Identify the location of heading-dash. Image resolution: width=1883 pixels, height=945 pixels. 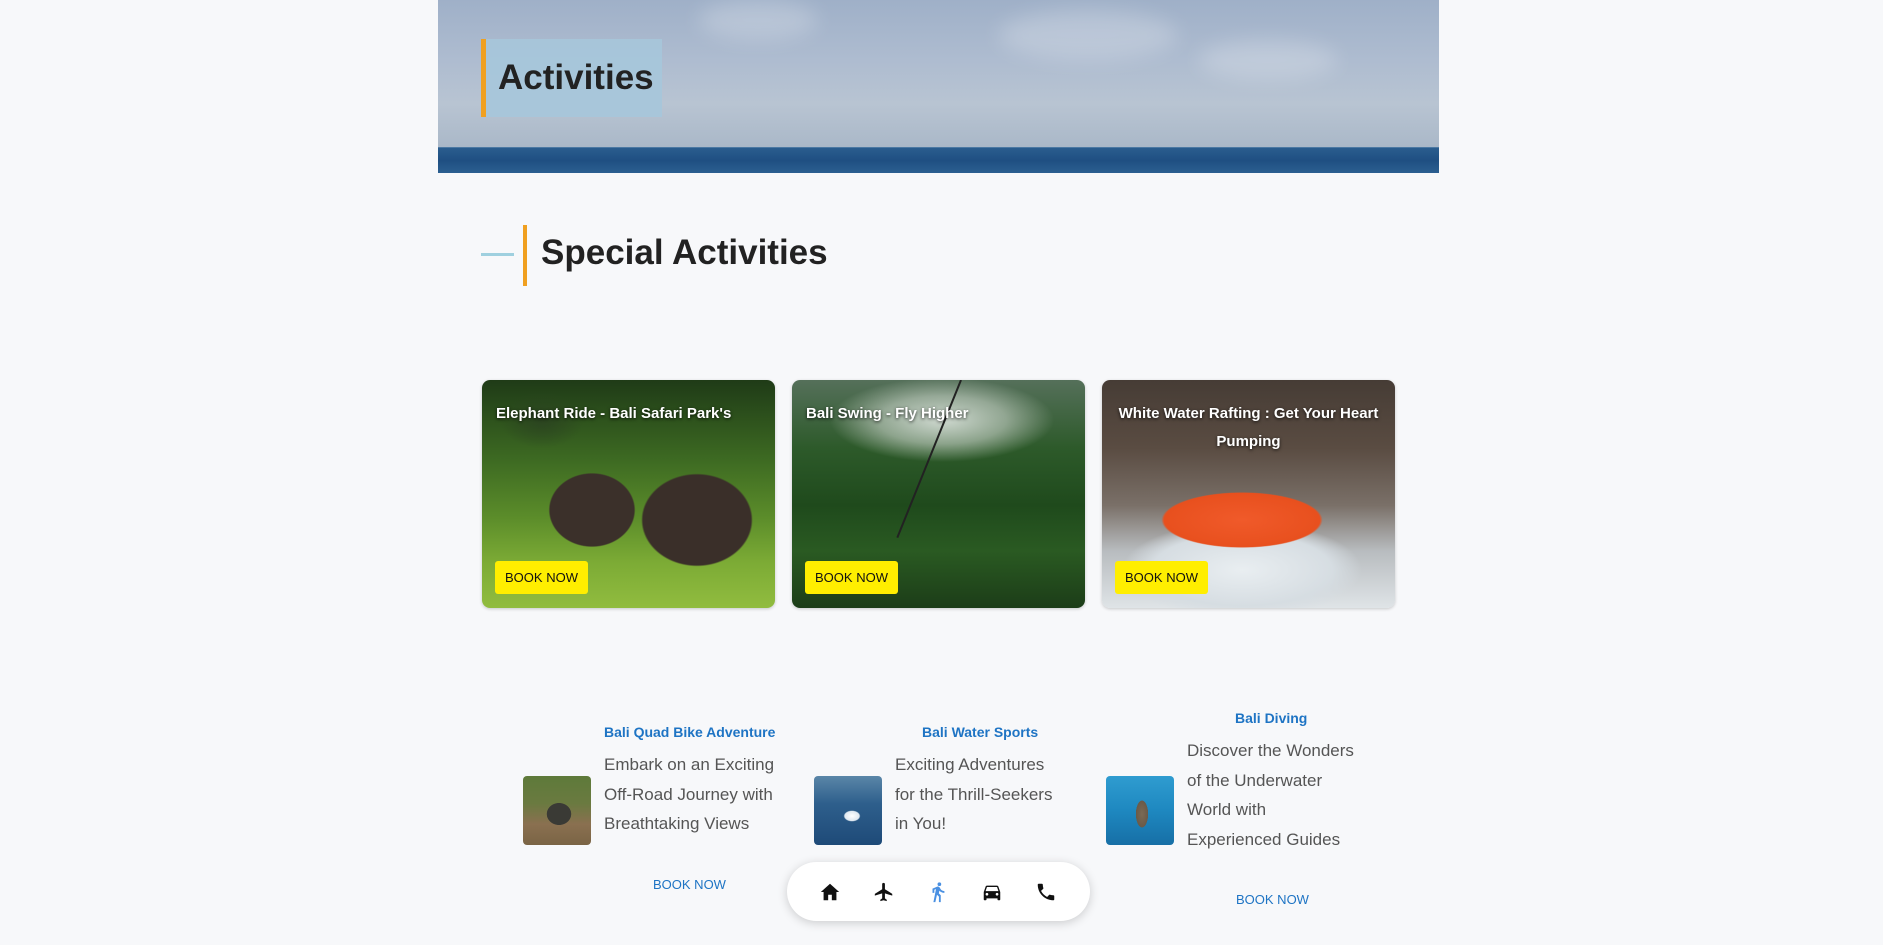
(497, 254).